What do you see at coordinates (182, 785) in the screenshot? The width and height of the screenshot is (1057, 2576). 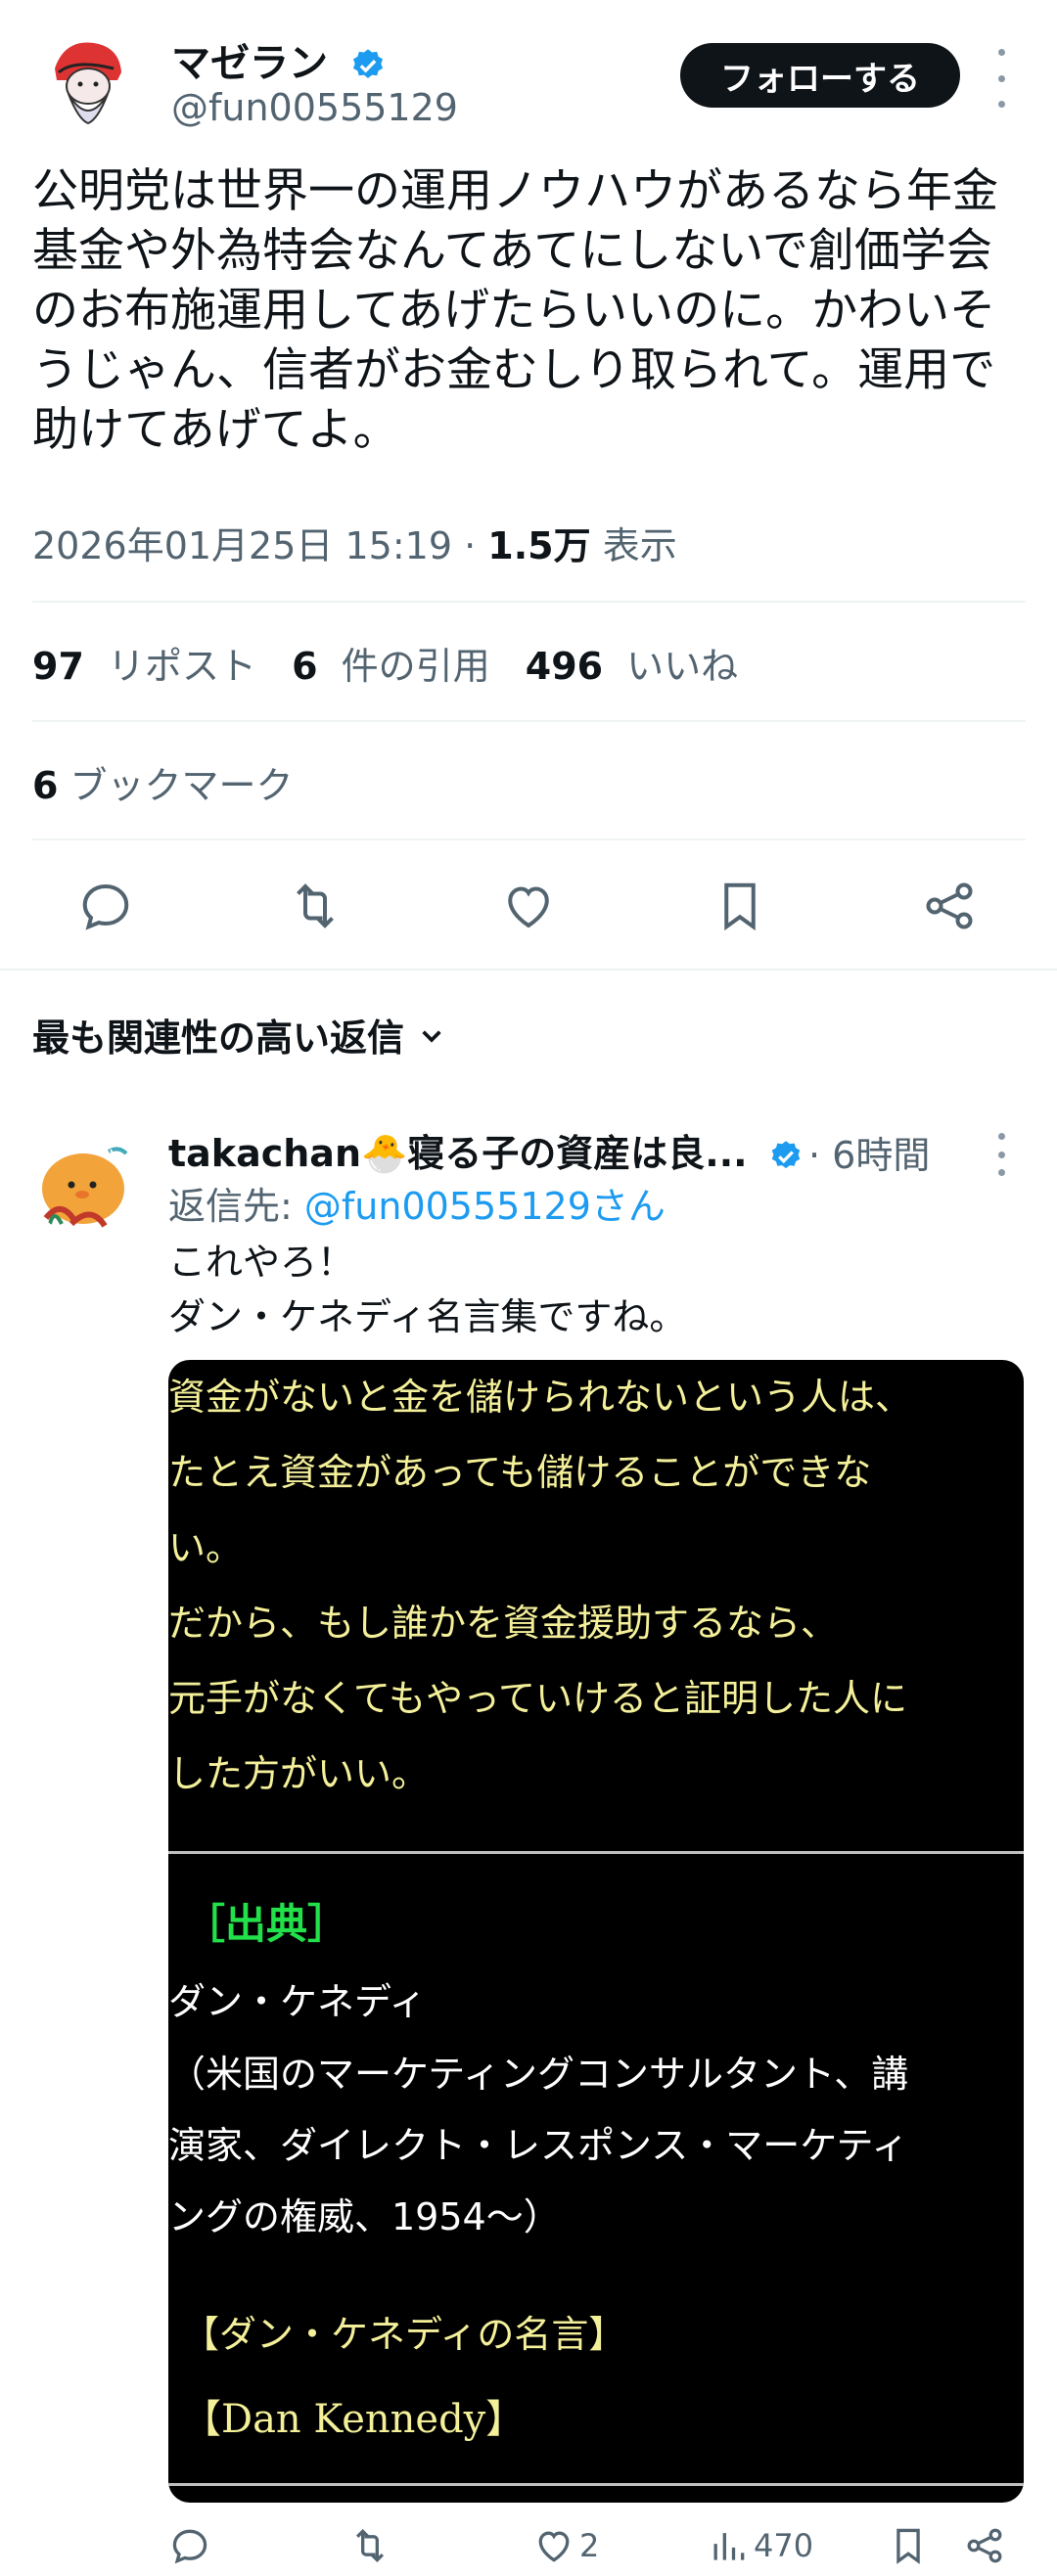 I see `bookmarks-label: ブックマーク` at bounding box center [182, 785].